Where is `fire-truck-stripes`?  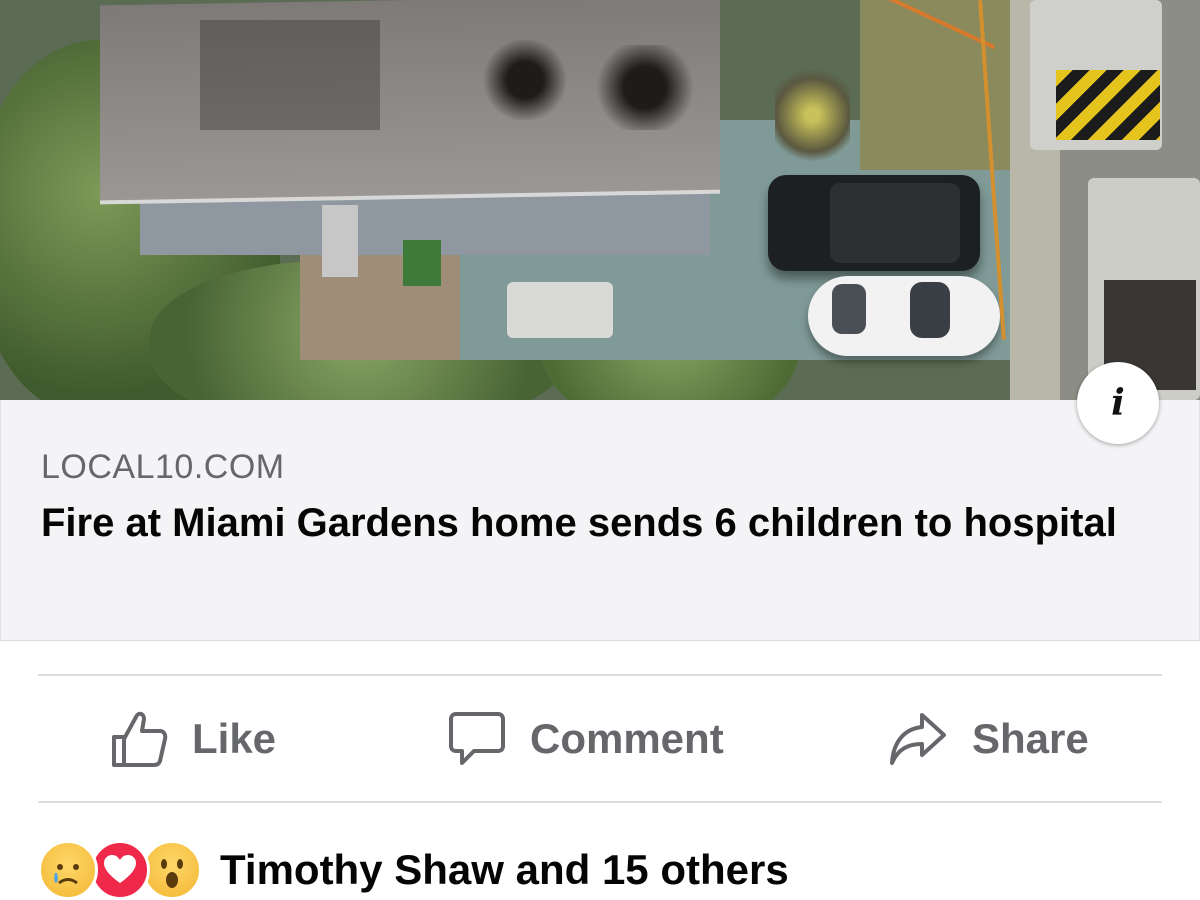
fire-truck-stripes is located at coordinates (1108, 105).